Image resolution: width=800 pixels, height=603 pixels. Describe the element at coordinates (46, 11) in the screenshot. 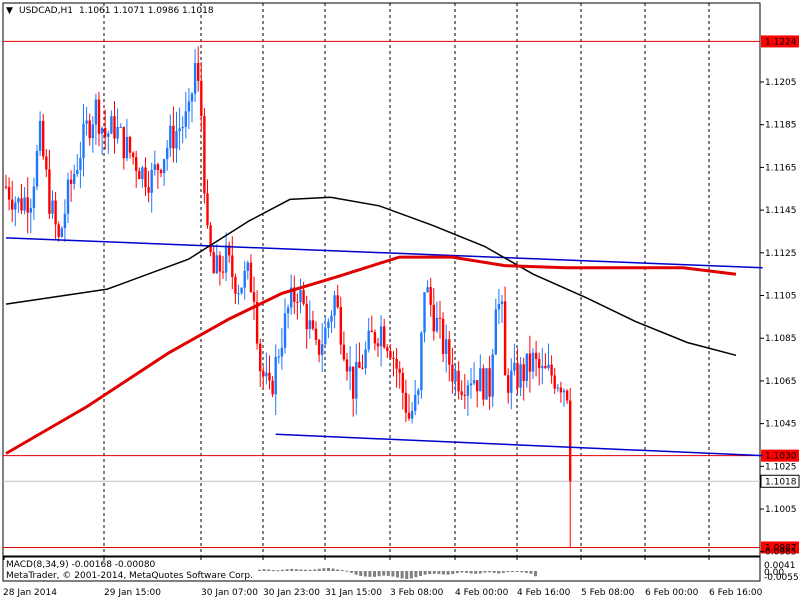

I see `chart-symbol: USDCAD,H1` at that location.